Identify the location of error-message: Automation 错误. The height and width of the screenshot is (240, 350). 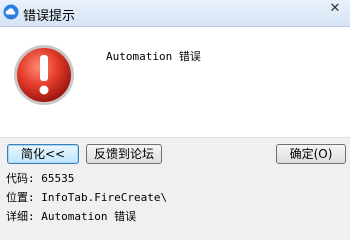
(153, 56).